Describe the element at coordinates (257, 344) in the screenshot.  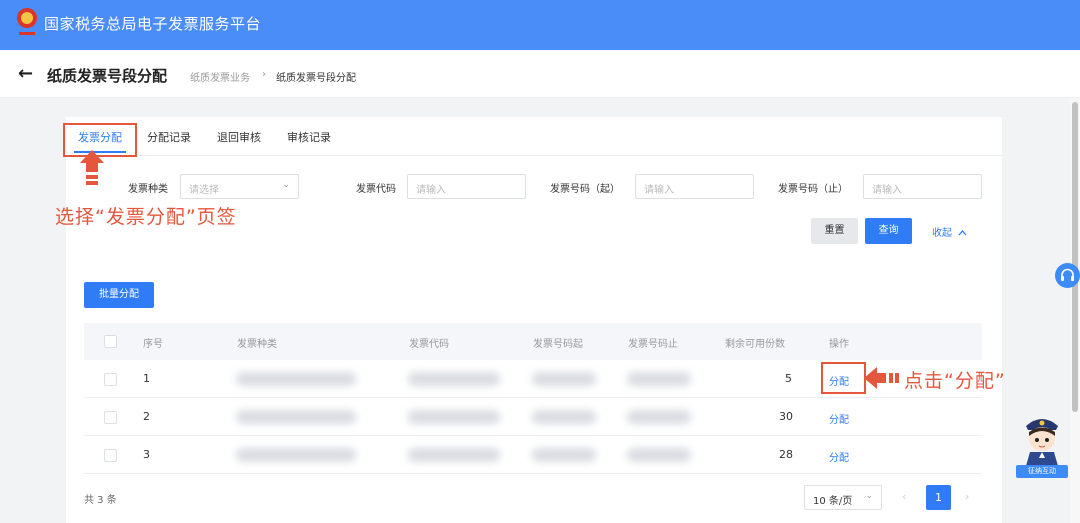
I see `column-header-invoice-type: 发票种类` at that location.